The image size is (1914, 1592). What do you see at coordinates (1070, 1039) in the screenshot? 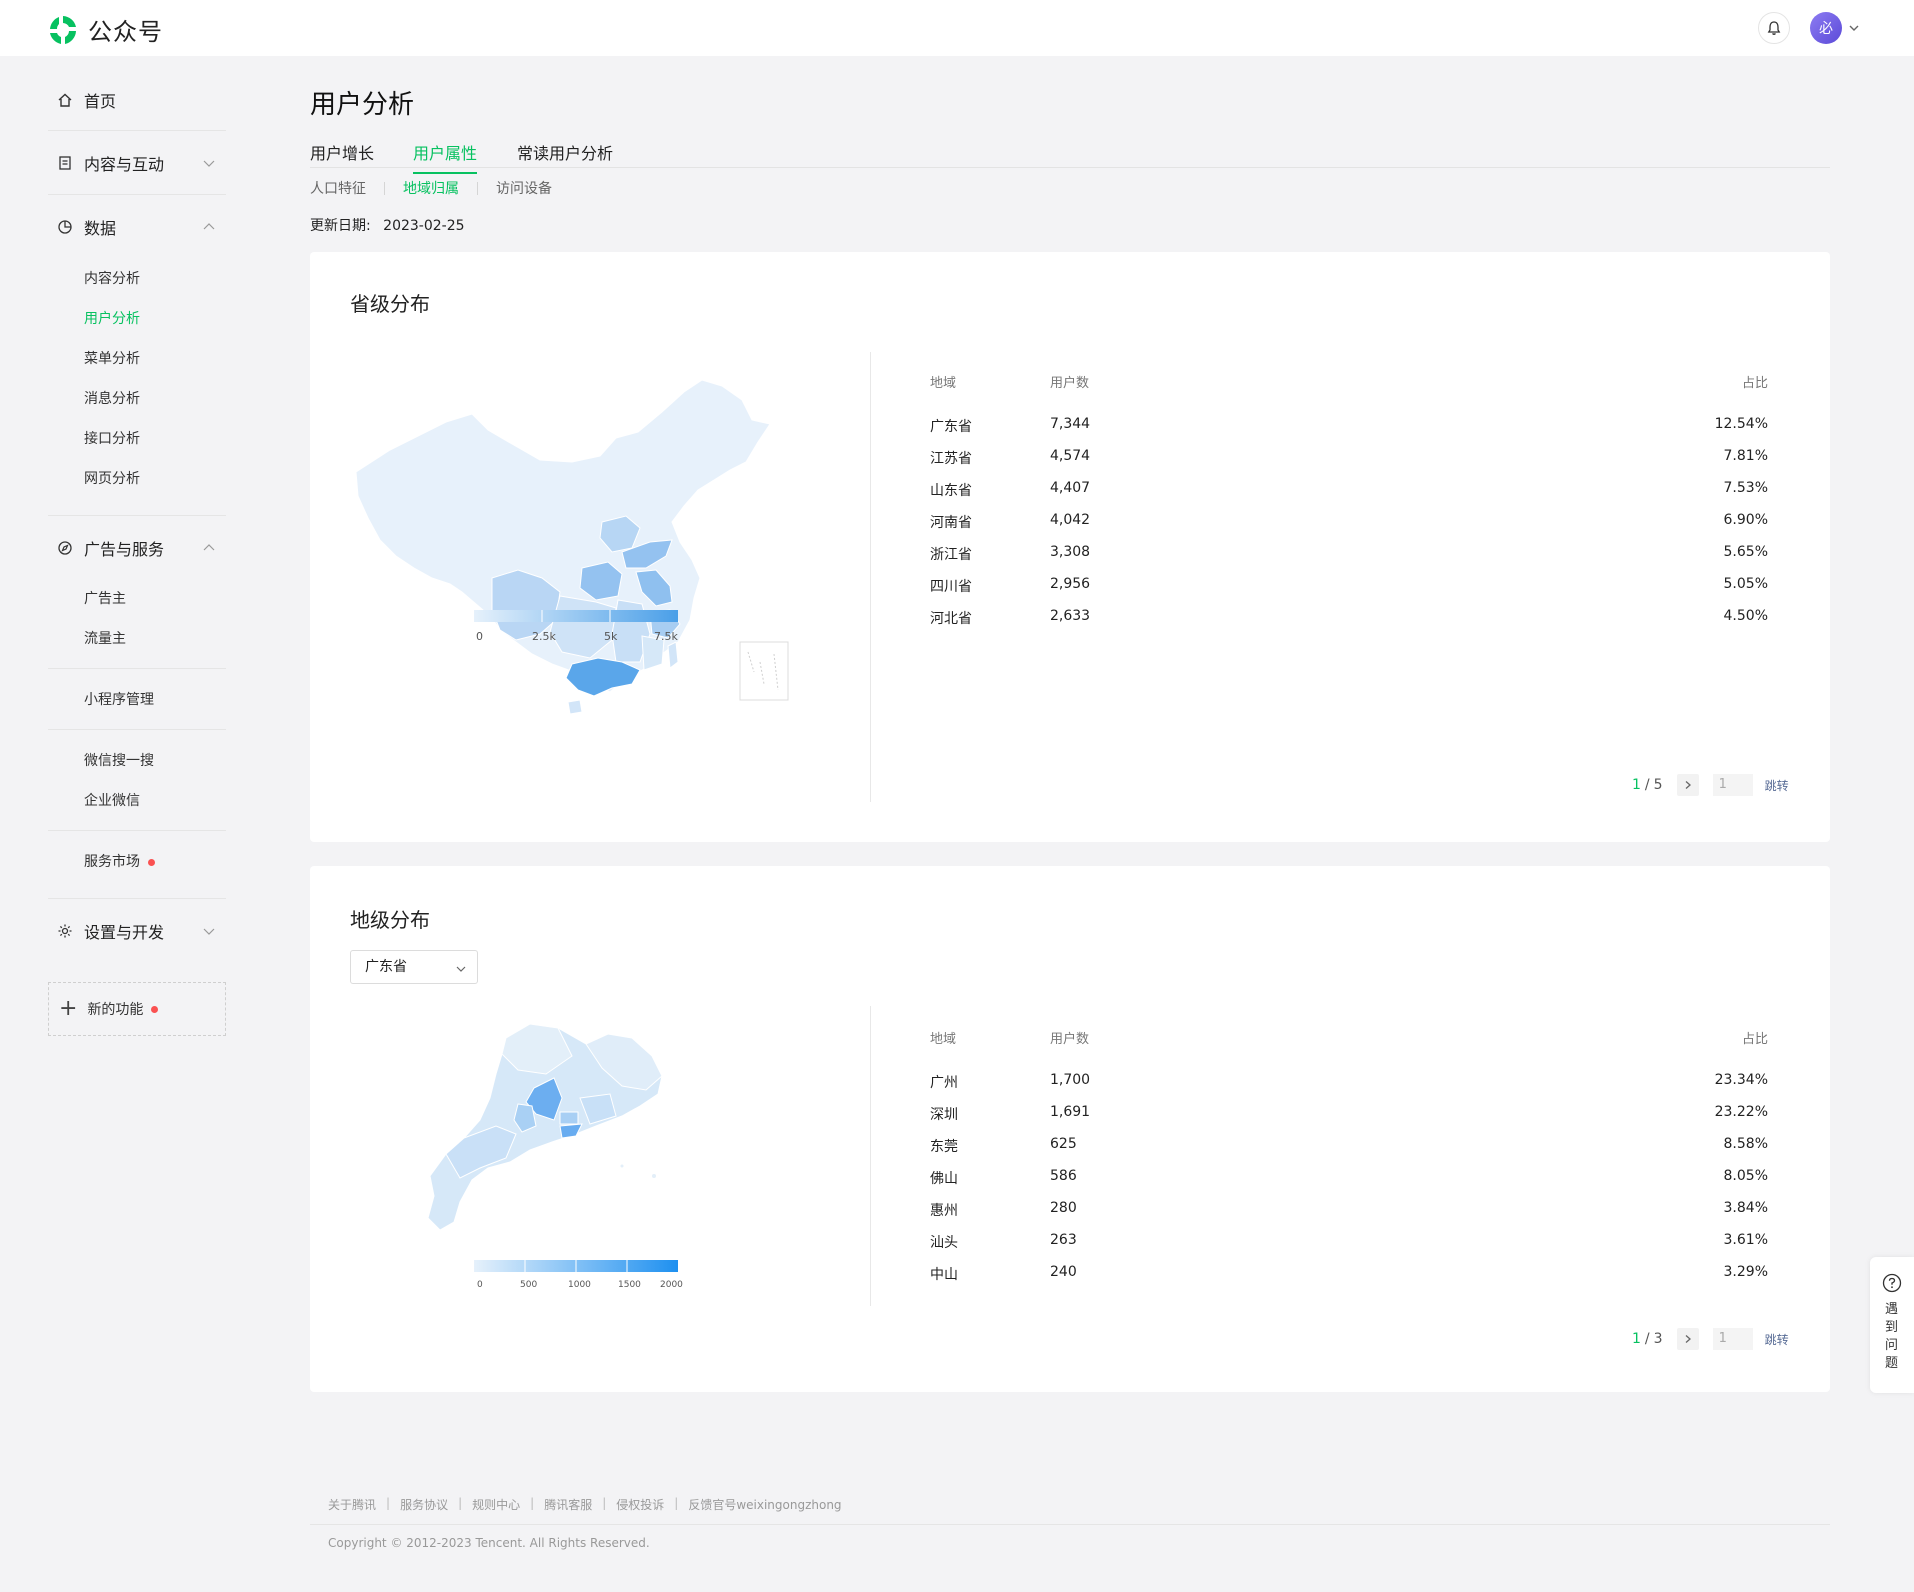
I see `column-header-users: 用户数` at bounding box center [1070, 1039].